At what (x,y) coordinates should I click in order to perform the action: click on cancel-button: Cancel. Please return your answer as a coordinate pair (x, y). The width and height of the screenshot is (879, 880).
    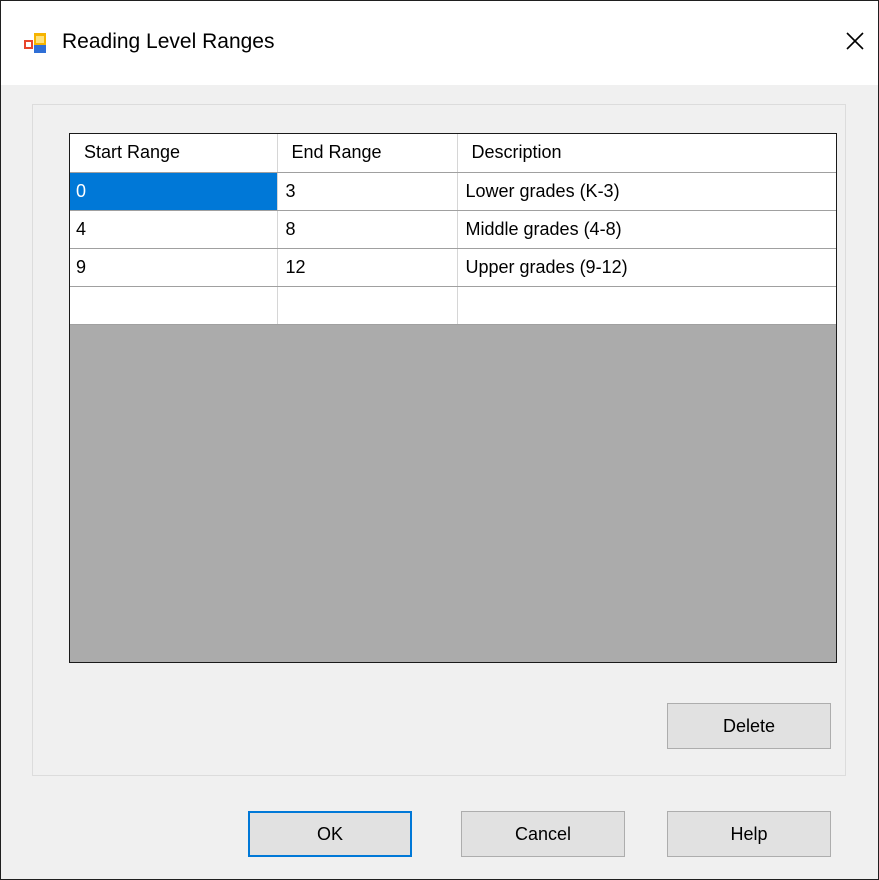
    Looking at the image, I should click on (543, 834).